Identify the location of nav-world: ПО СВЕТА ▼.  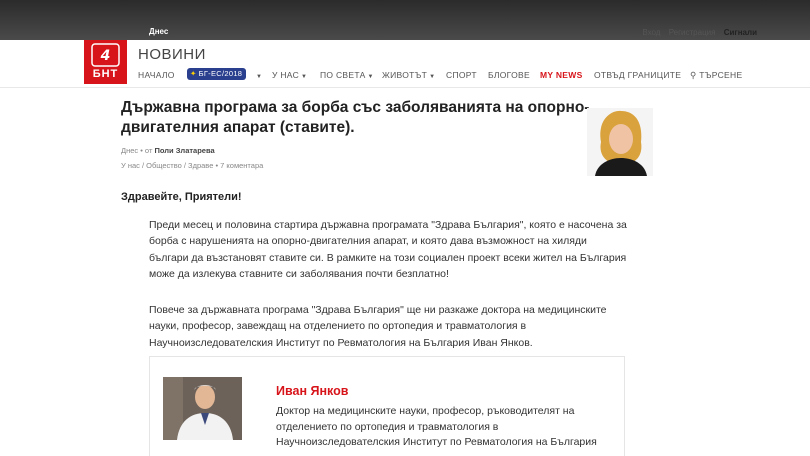
(347, 75).